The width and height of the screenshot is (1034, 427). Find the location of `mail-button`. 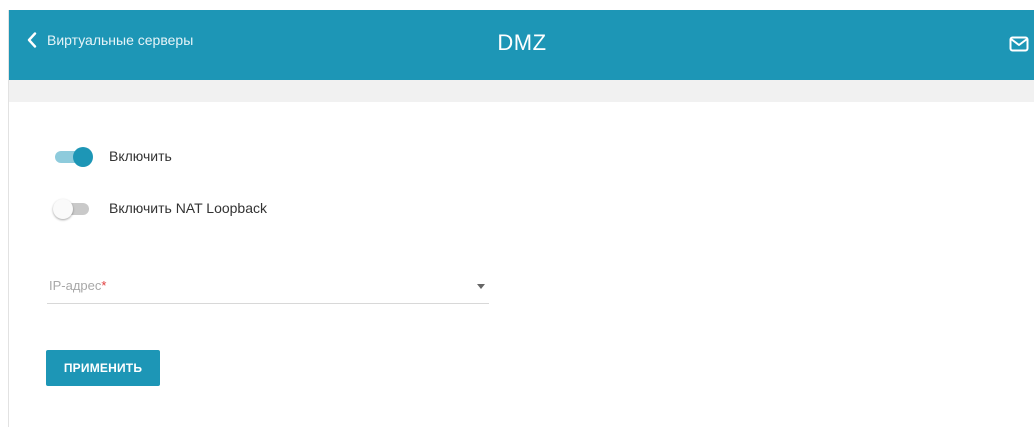

mail-button is located at coordinates (1019, 46).